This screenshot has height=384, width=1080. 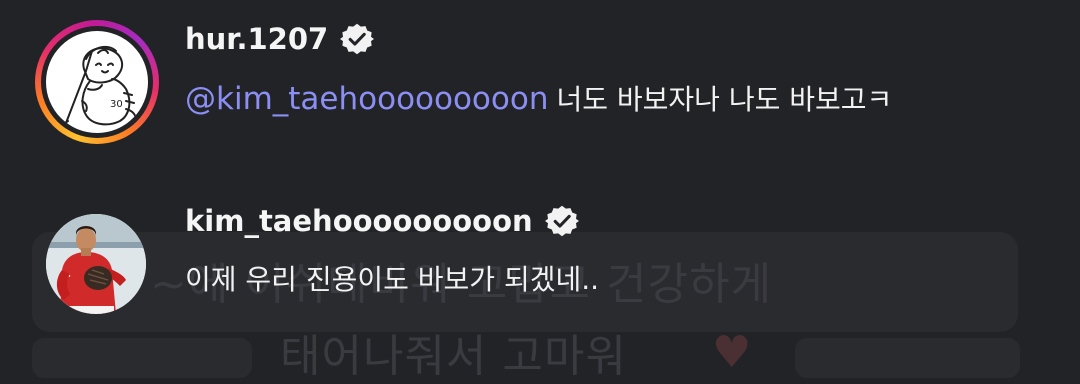 I want to click on avatar: 30, so click(x=97, y=82).